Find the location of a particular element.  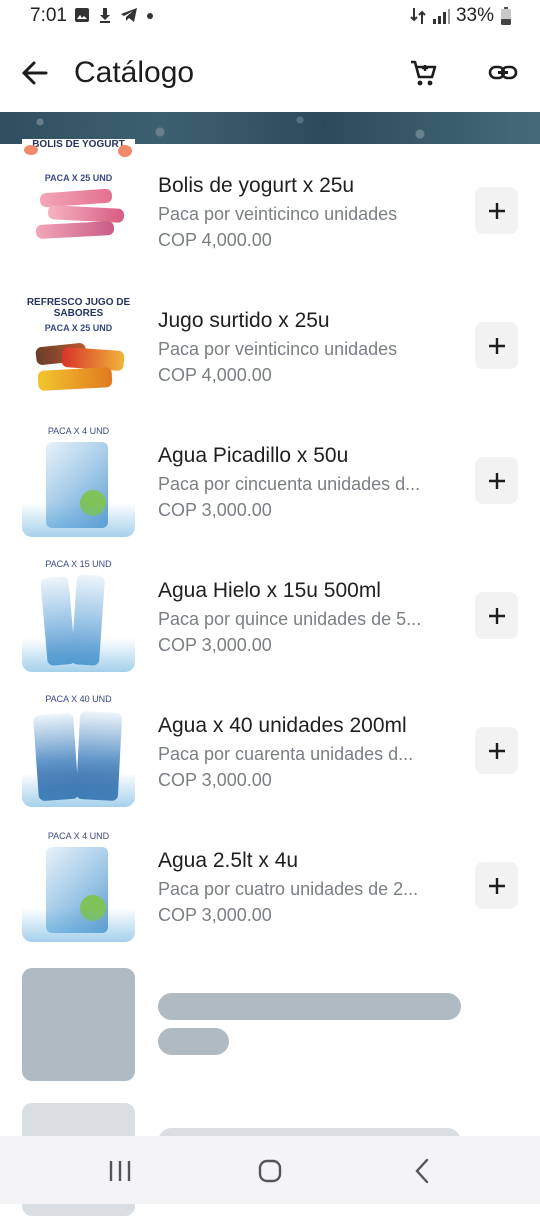

page-title: Catálogo is located at coordinates (134, 72).